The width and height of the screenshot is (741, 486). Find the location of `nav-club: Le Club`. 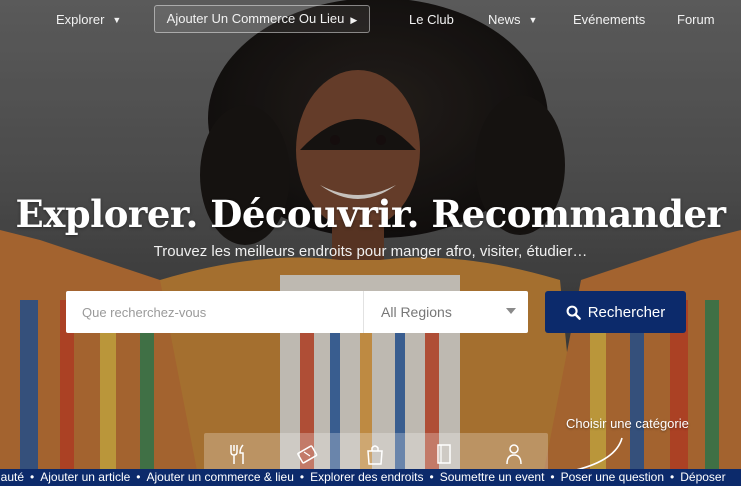

nav-club: Le Club is located at coordinates (431, 19).